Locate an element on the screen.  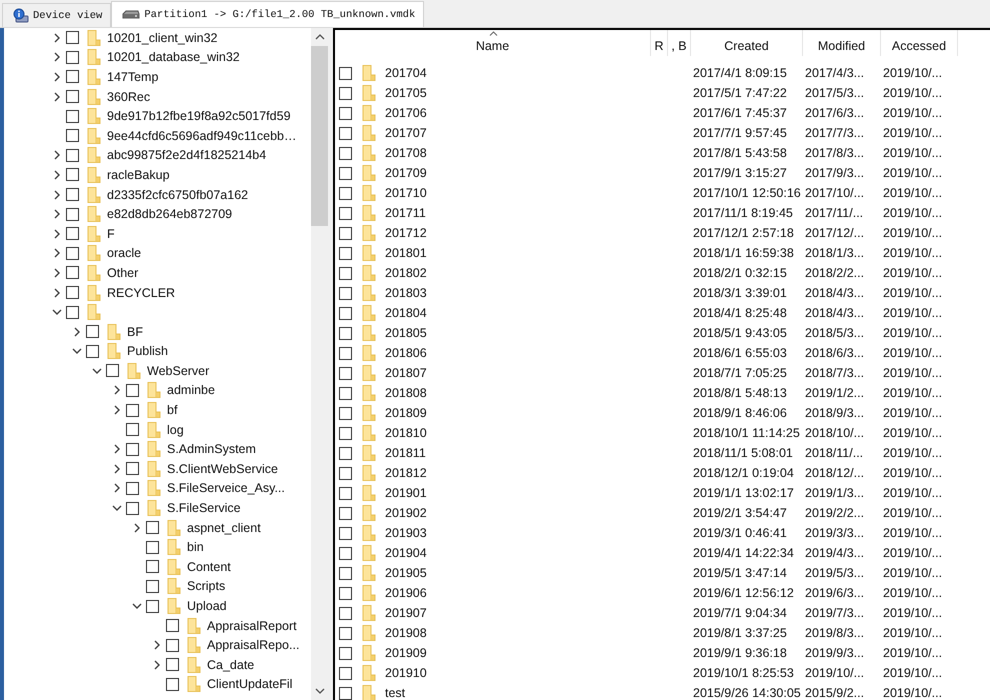
file-name: 201707 is located at coordinates (406, 133).